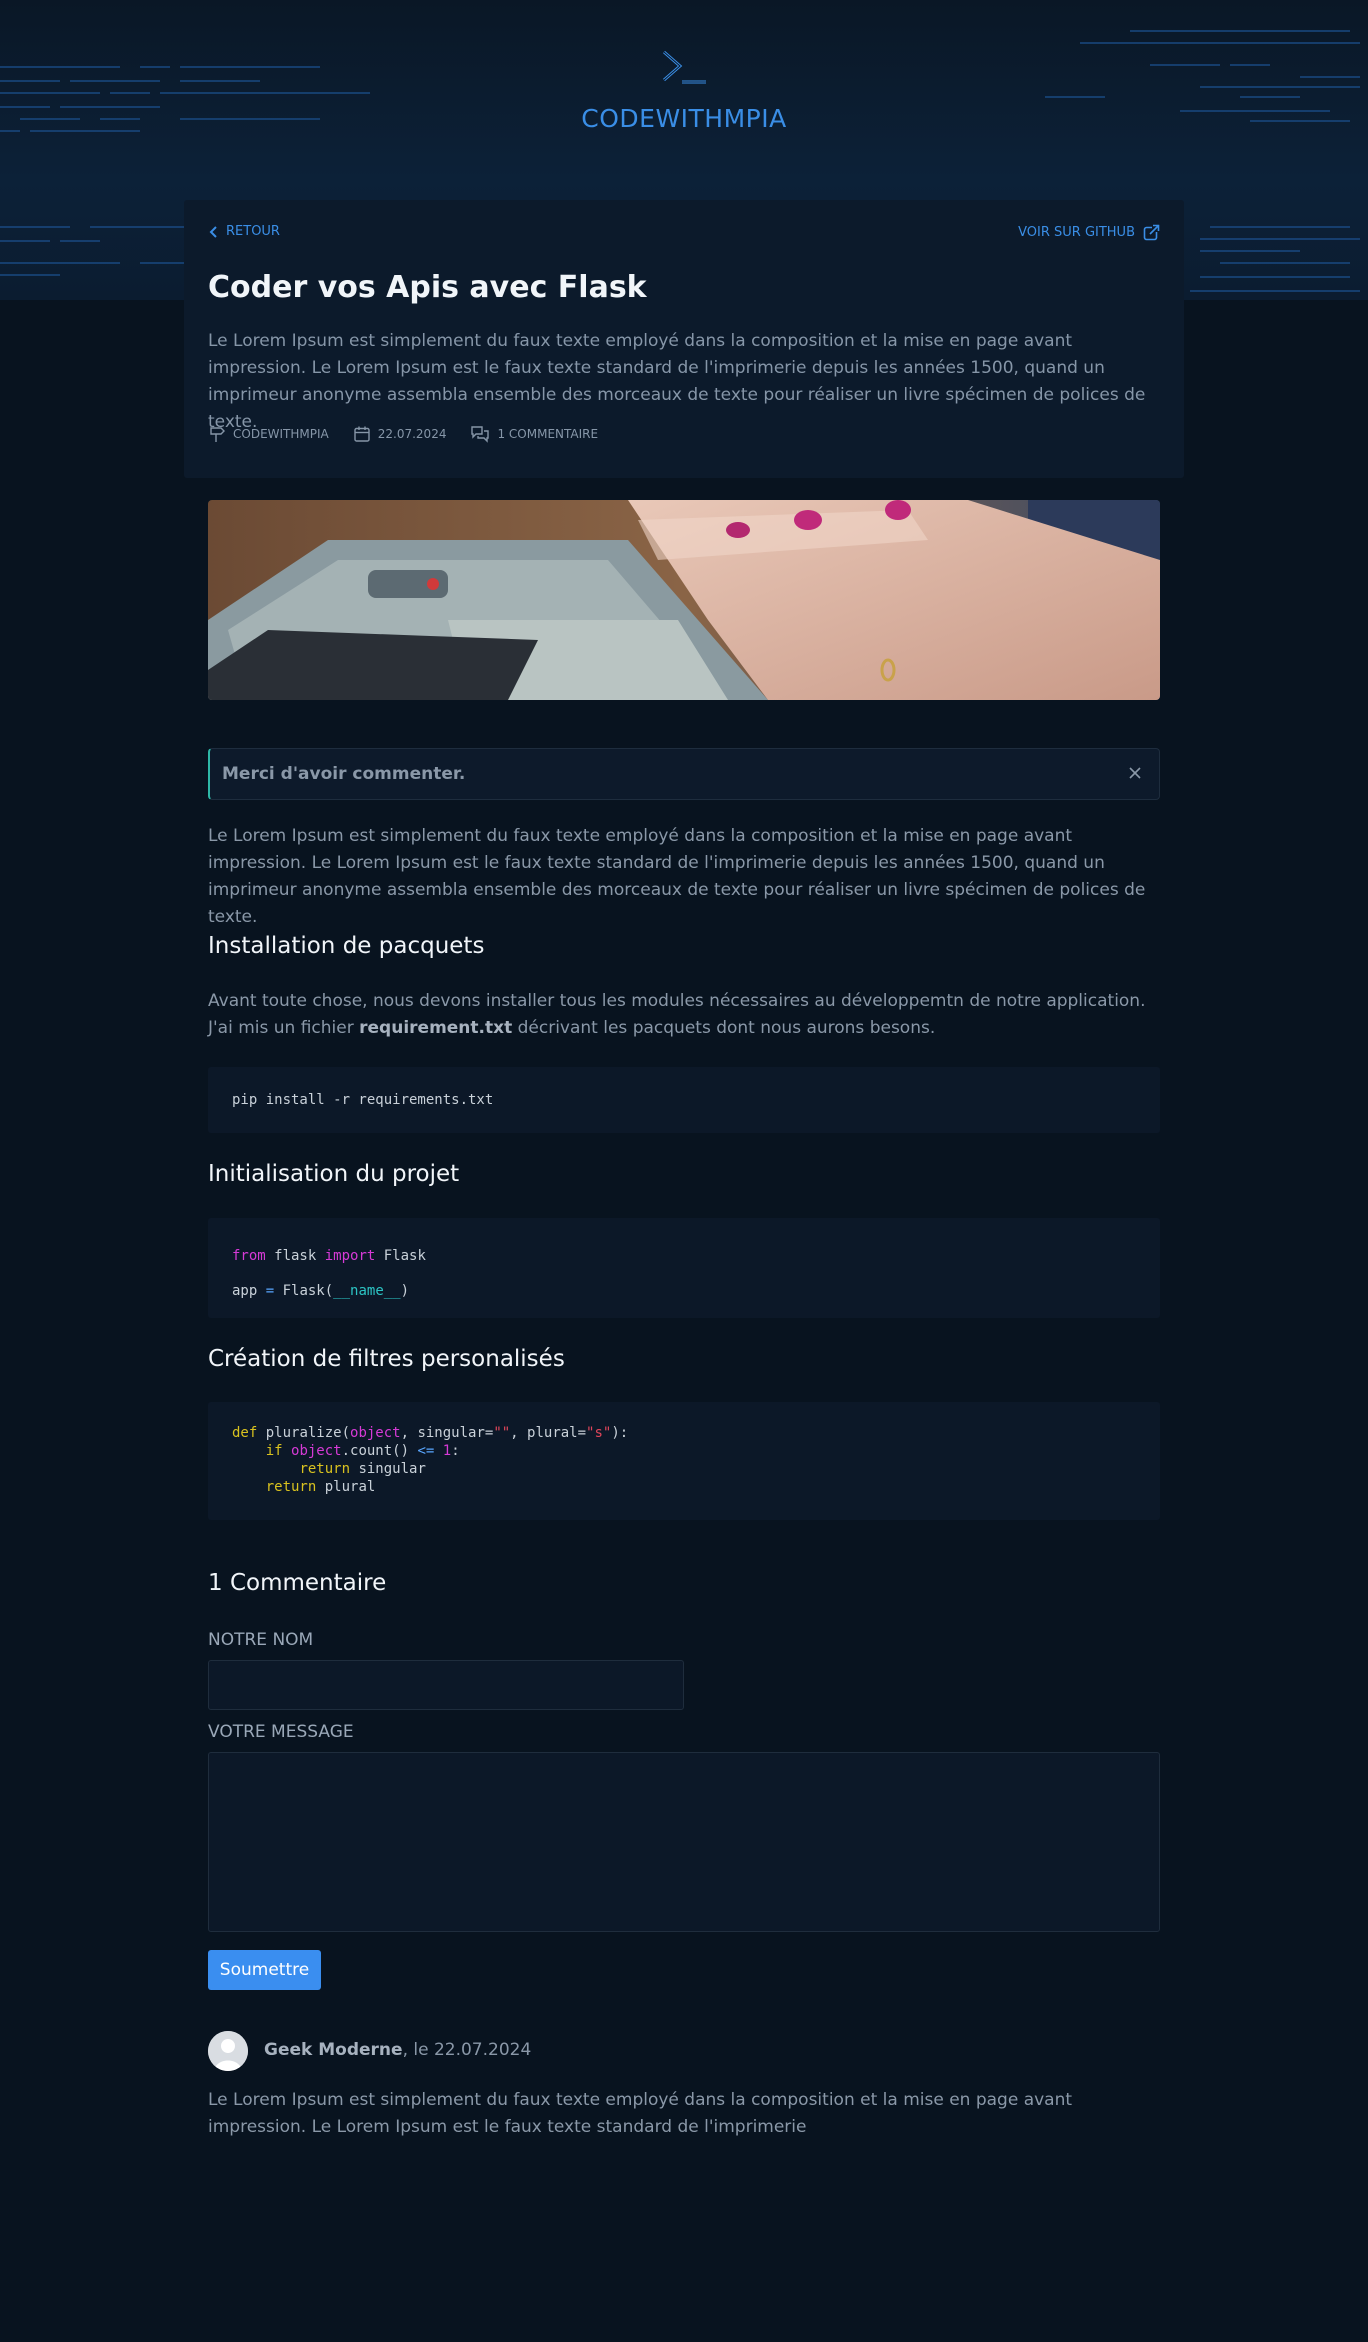 The width and height of the screenshot is (1368, 2342). I want to click on code-token: from, so click(249, 1256).